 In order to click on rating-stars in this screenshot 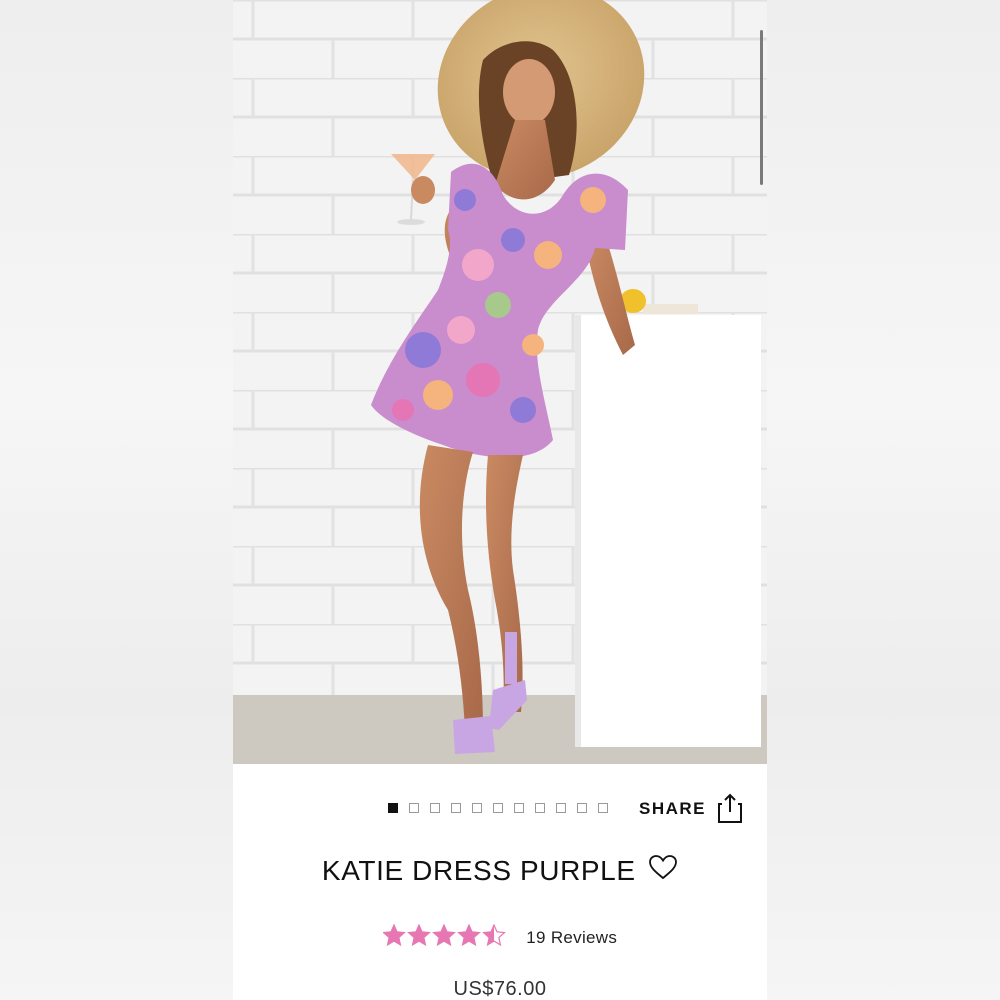, I will do `click(444, 937)`.